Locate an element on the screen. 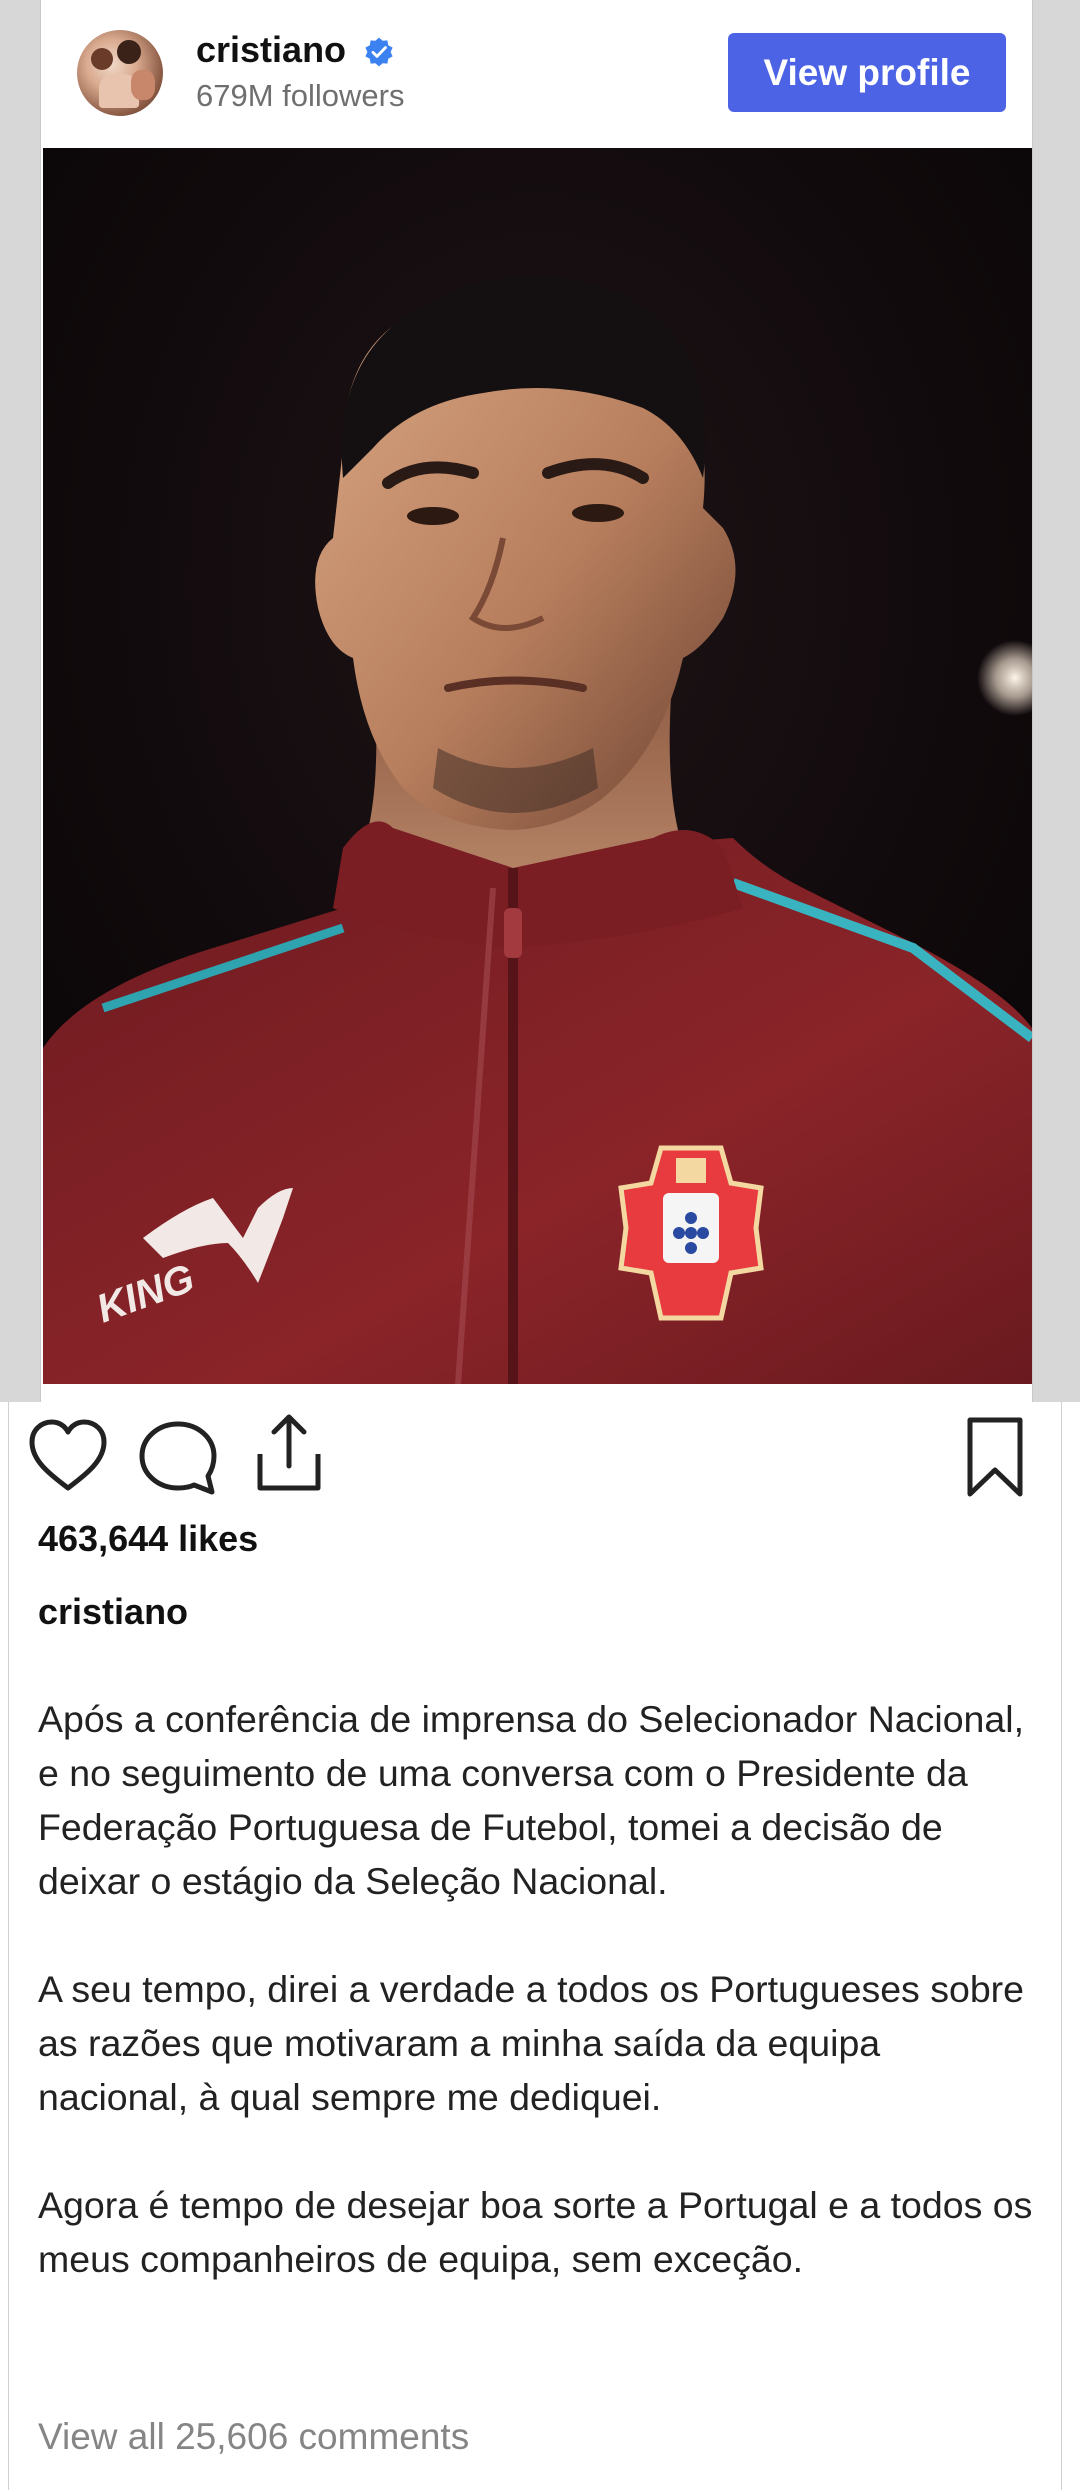  share-icon is located at coordinates (289, 1452).